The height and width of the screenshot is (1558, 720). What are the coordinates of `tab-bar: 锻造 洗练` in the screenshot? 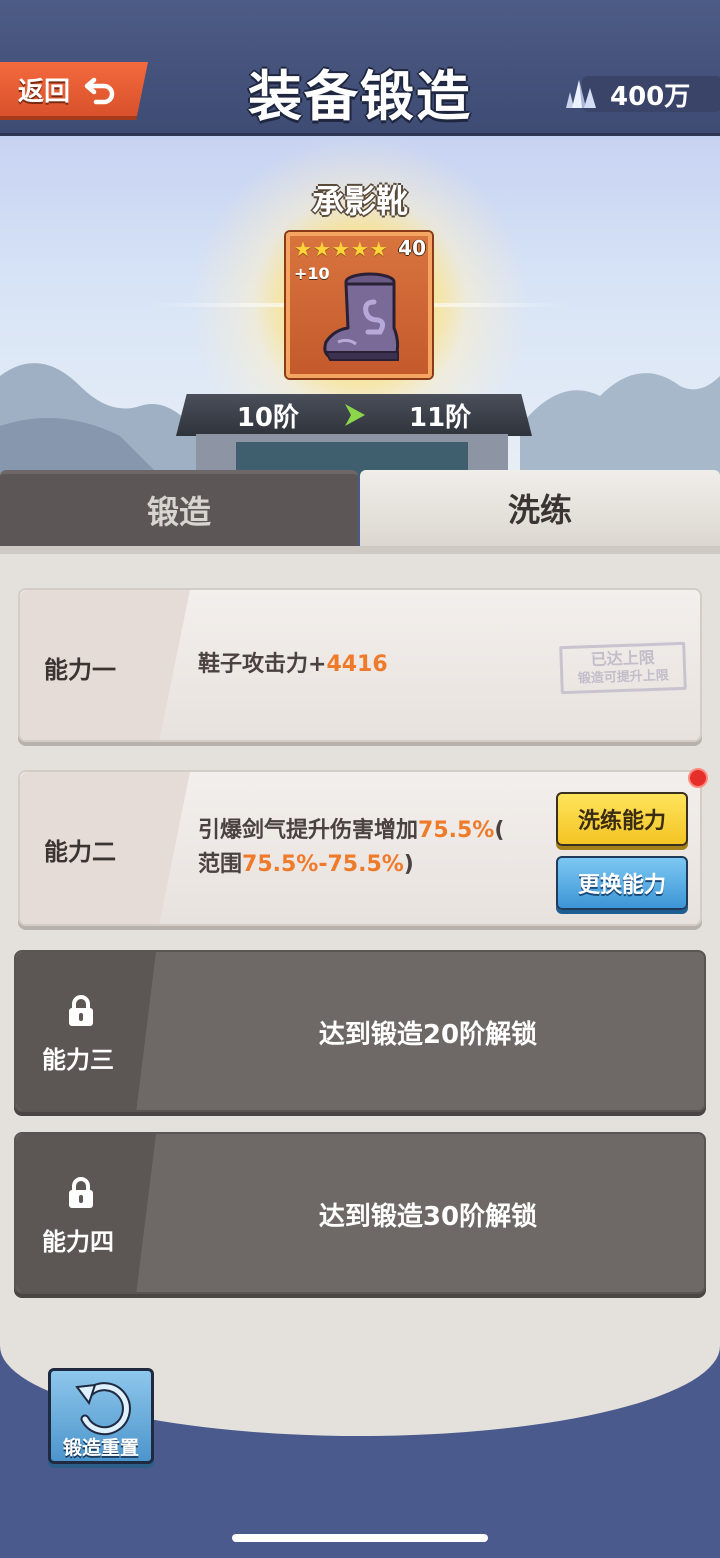 It's located at (360, 508).